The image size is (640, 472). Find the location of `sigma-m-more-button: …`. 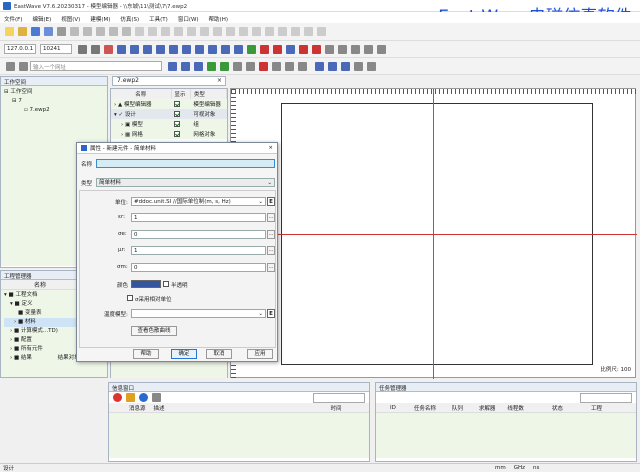

sigma-m-more-button: … is located at coordinates (271, 267).